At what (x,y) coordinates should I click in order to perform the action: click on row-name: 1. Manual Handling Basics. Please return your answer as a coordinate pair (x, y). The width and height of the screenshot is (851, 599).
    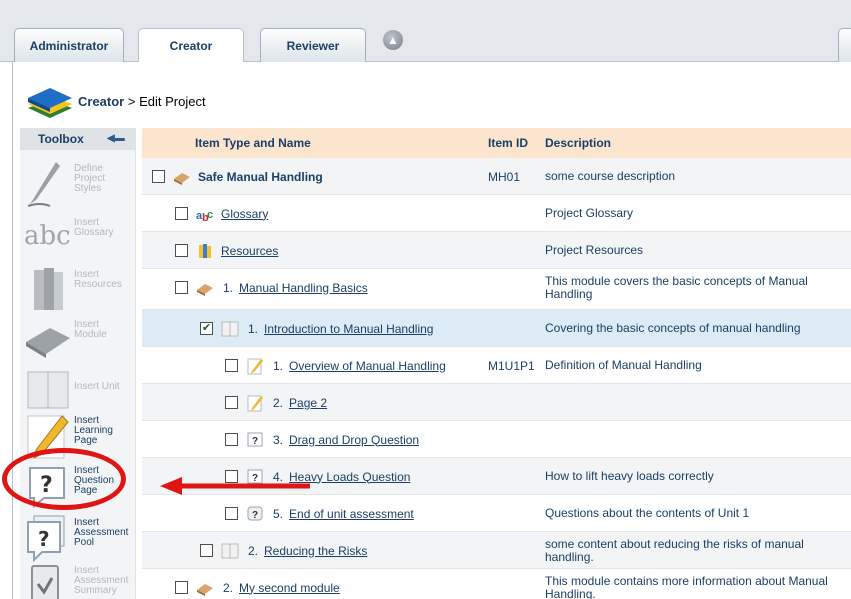
    Looking at the image, I should click on (295, 287).